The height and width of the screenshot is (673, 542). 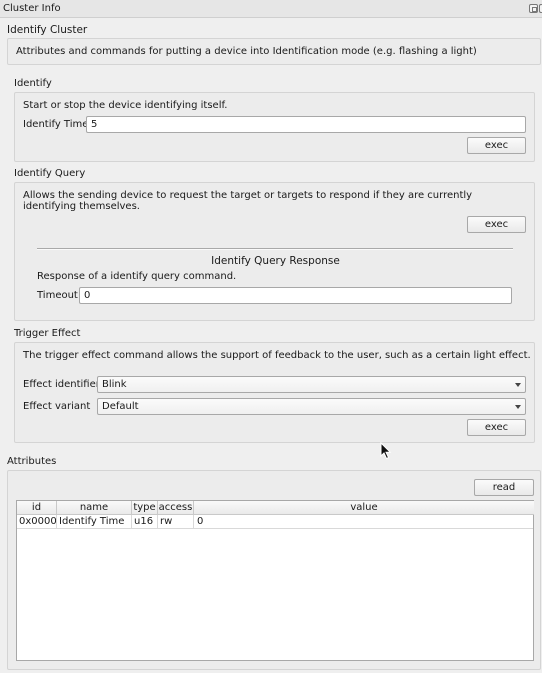 What do you see at coordinates (364, 508) in the screenshot?
I see `column-header-value: value` at bounding box center [364, 508].